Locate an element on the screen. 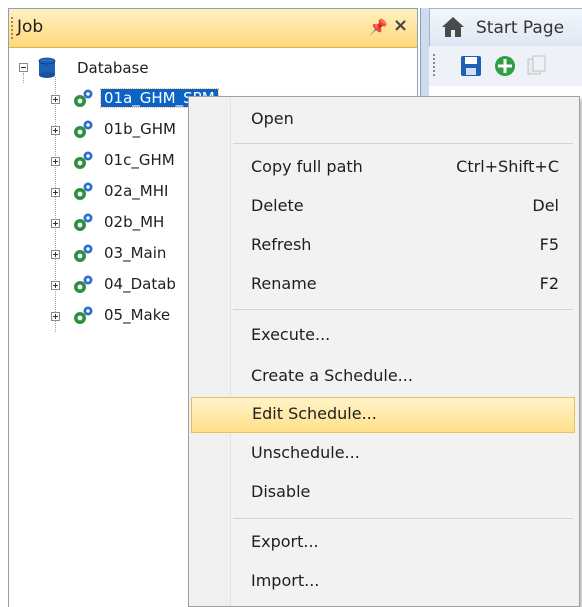 The image size is (582, 607). tab-start-page: Start Page is located at coordinates (505, 27).